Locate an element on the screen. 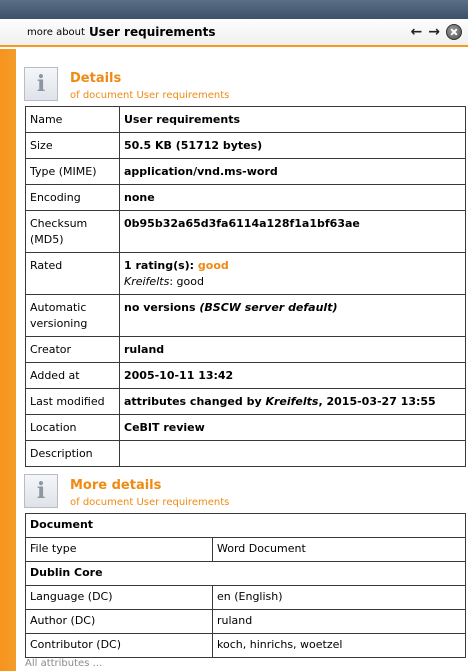  details-title: Details is located at coordinates (96, 78).